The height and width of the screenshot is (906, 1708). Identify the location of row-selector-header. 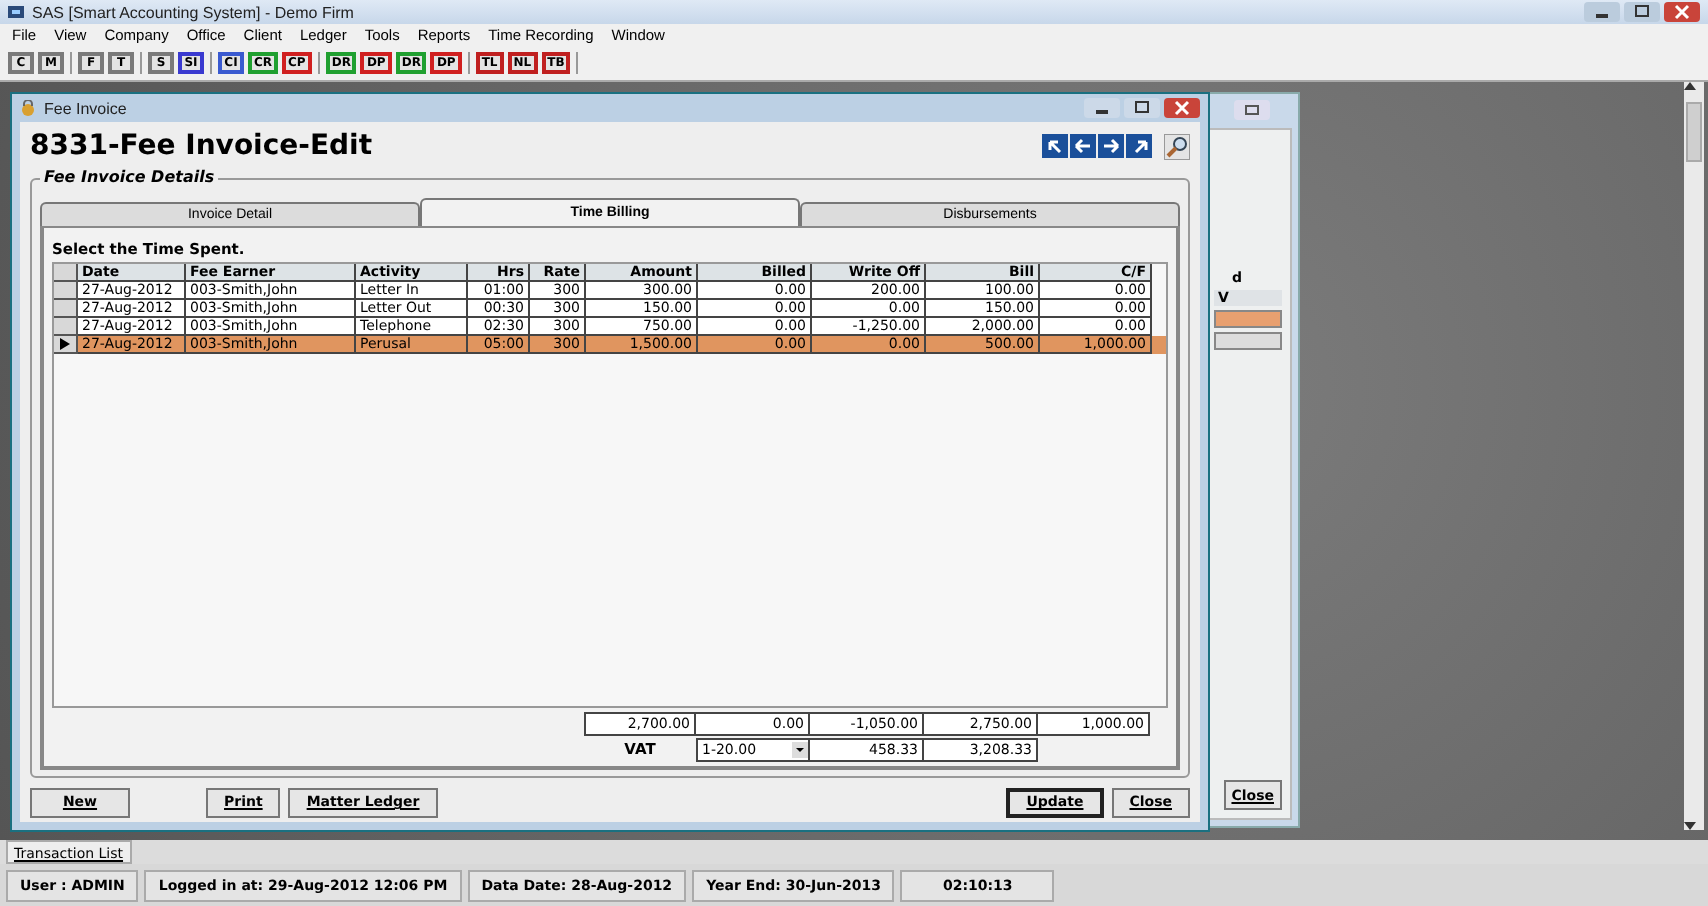
(66, 273).